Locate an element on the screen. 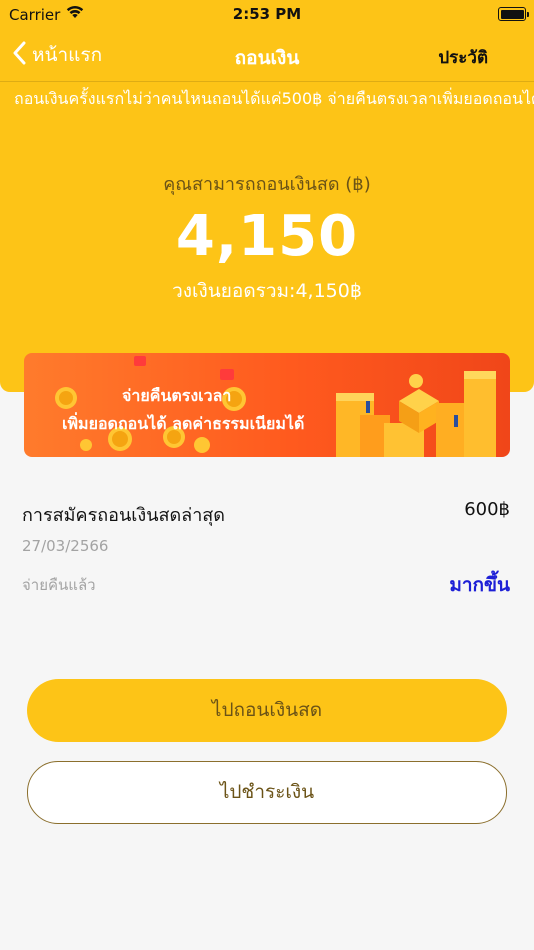 This screenshot has width=534, height=950. available-amount: 4,150 is located at coordinates (267, 236).